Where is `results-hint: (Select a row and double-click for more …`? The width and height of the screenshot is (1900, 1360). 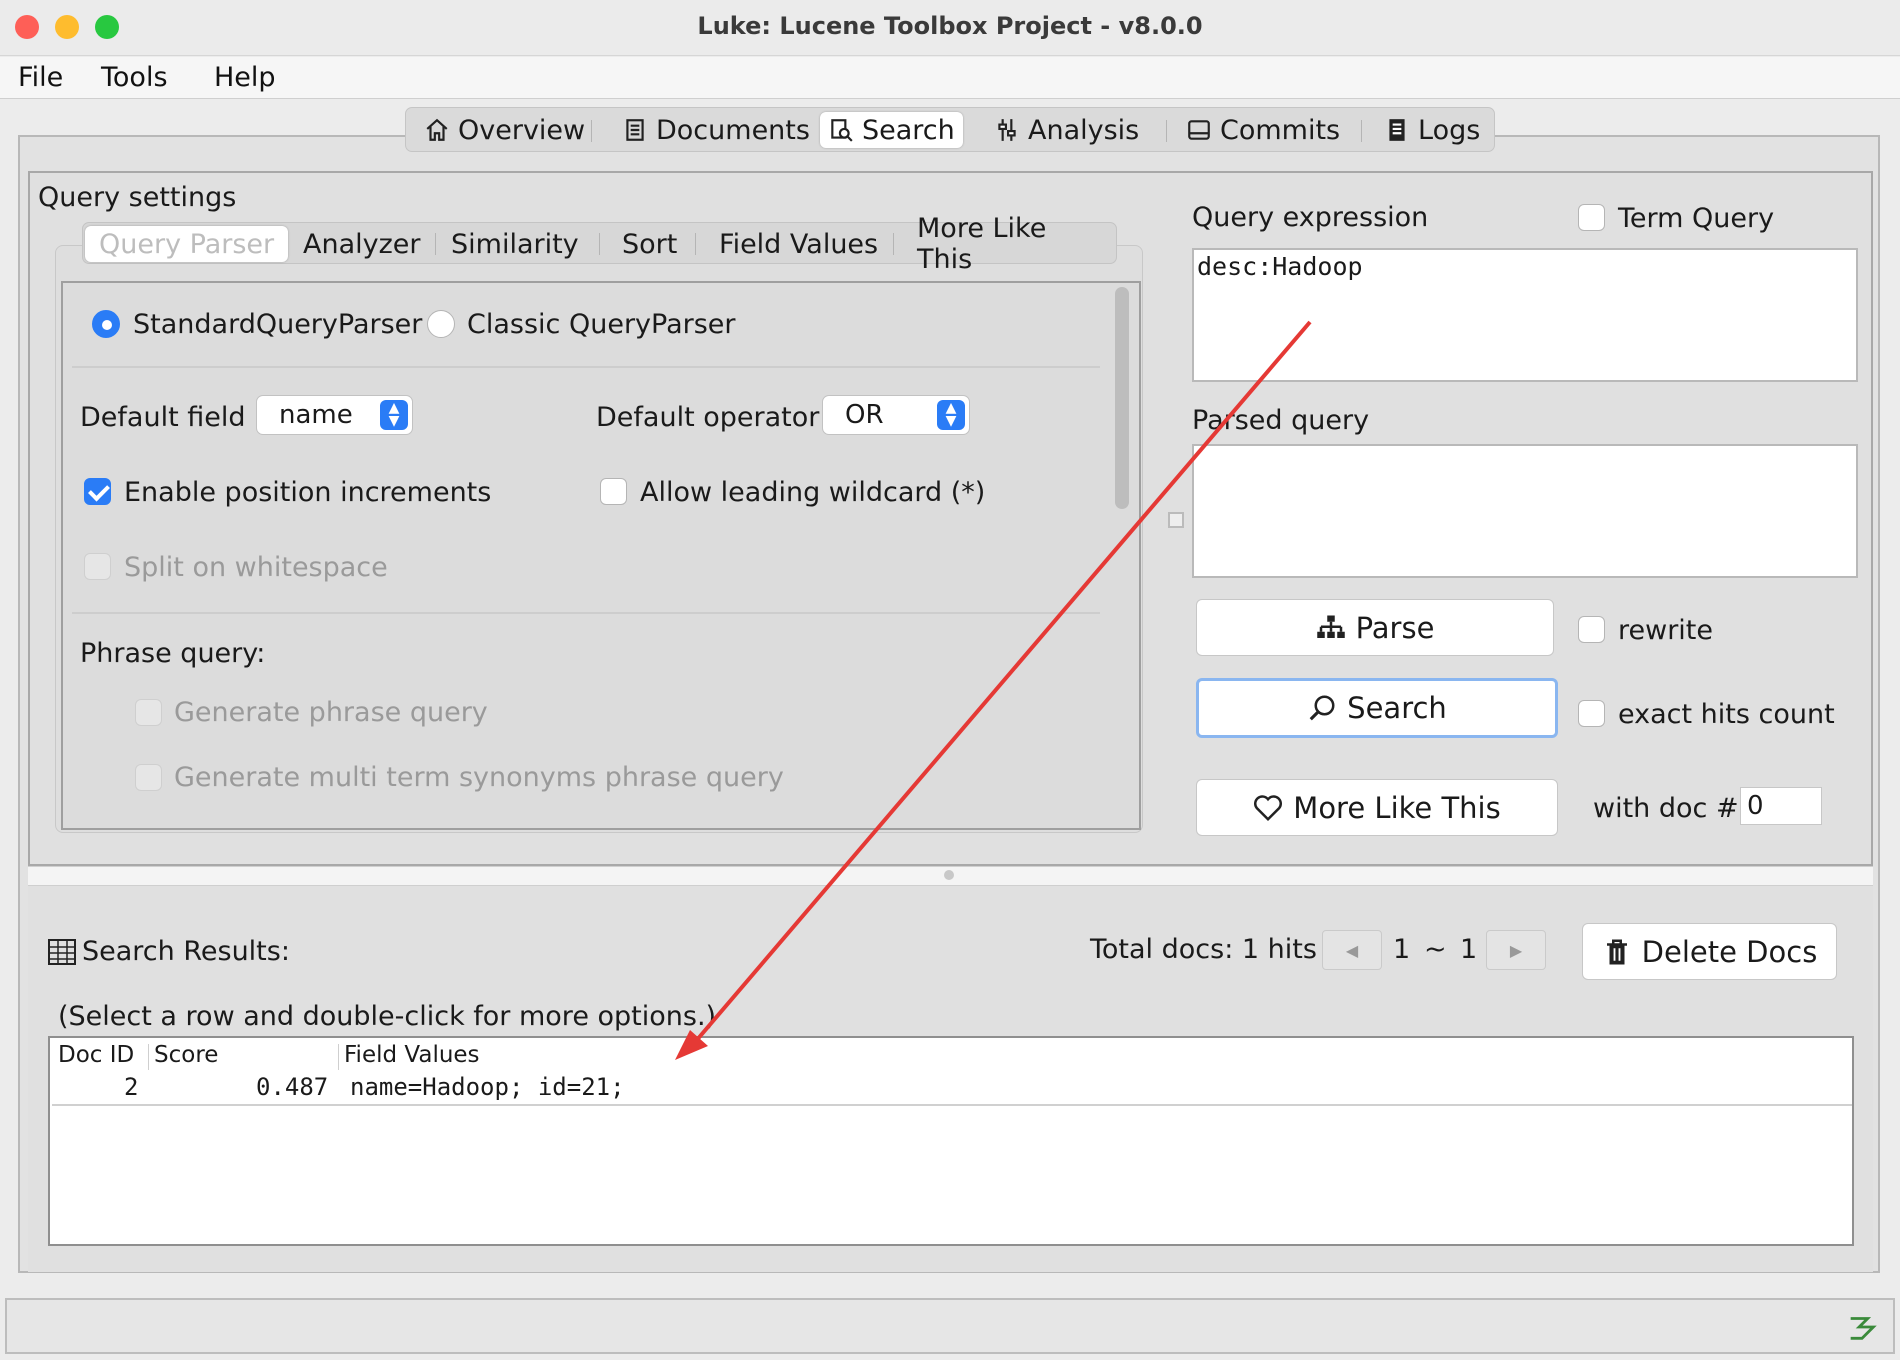 results-hint: (Select a row and double-click for more … is located at coordinates (387, 1016).